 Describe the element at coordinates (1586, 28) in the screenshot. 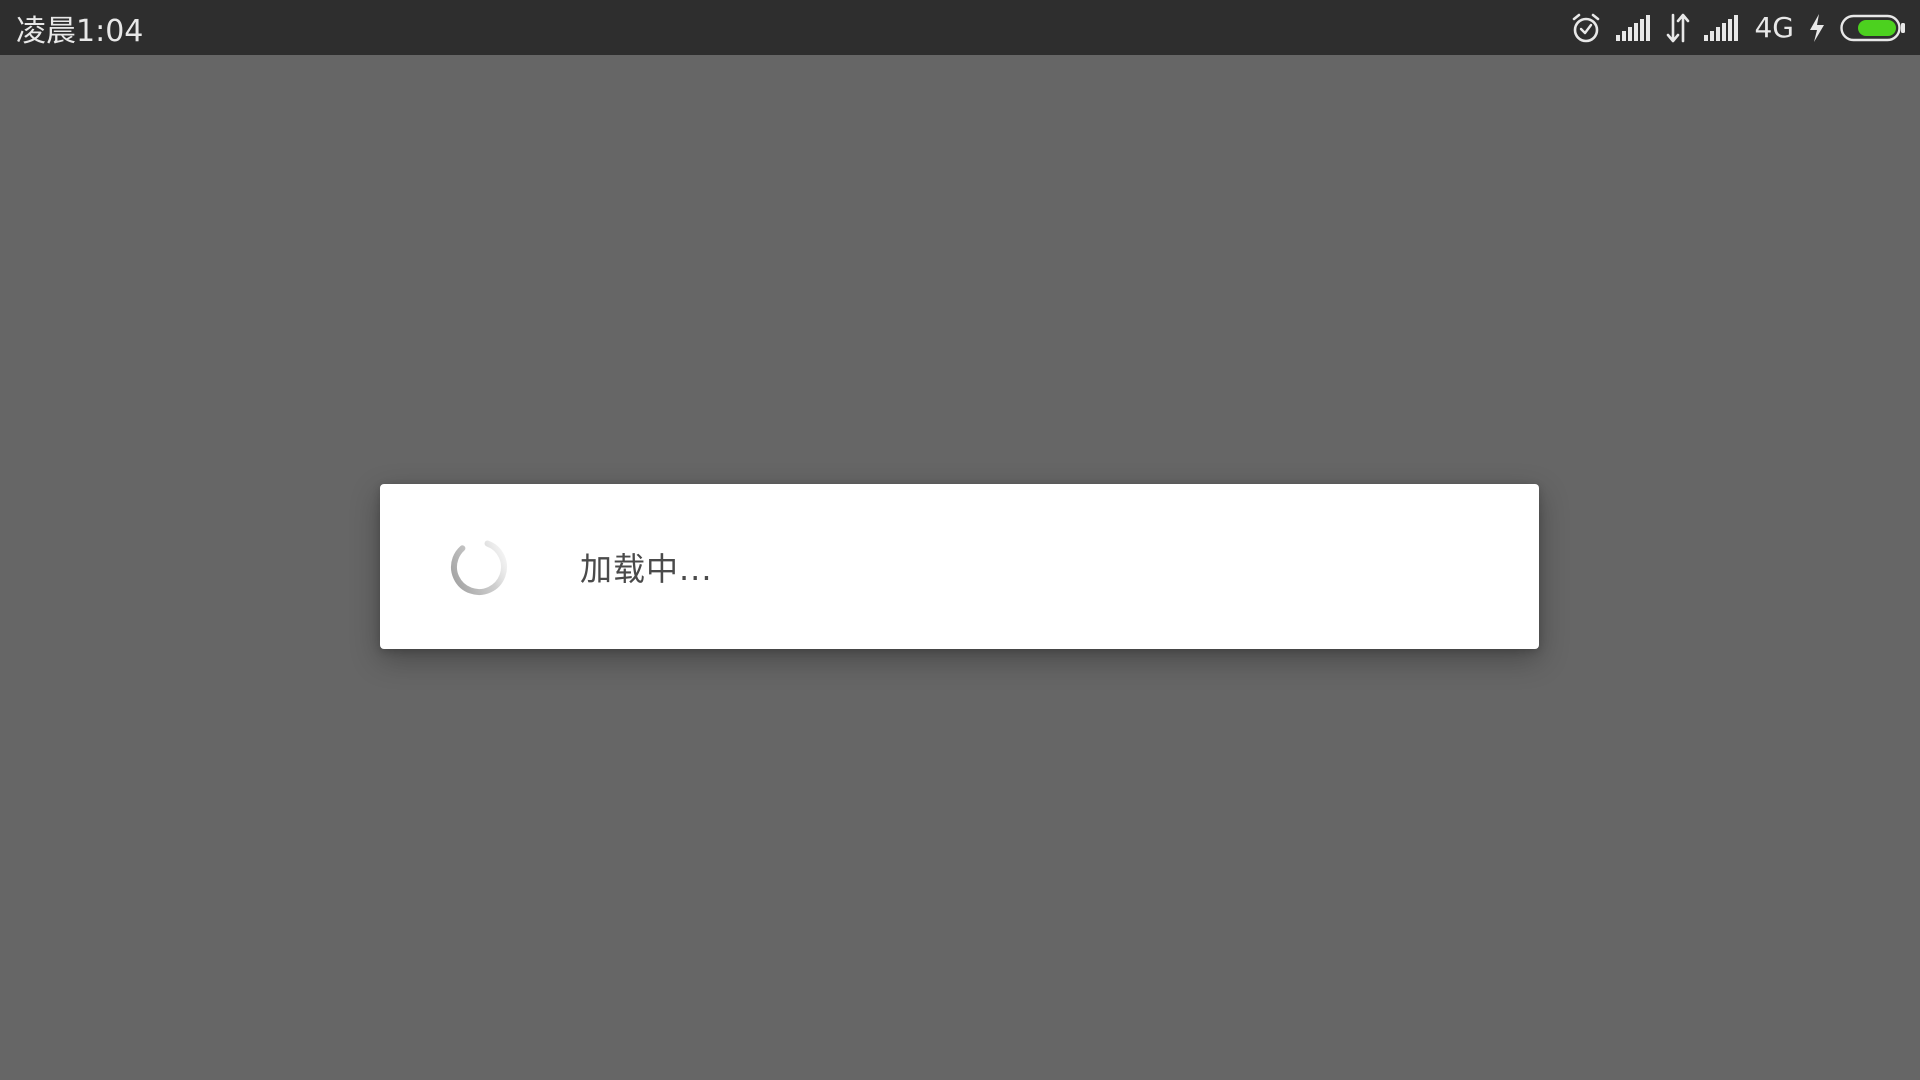

I see `alarm-clock-icon` at that location.